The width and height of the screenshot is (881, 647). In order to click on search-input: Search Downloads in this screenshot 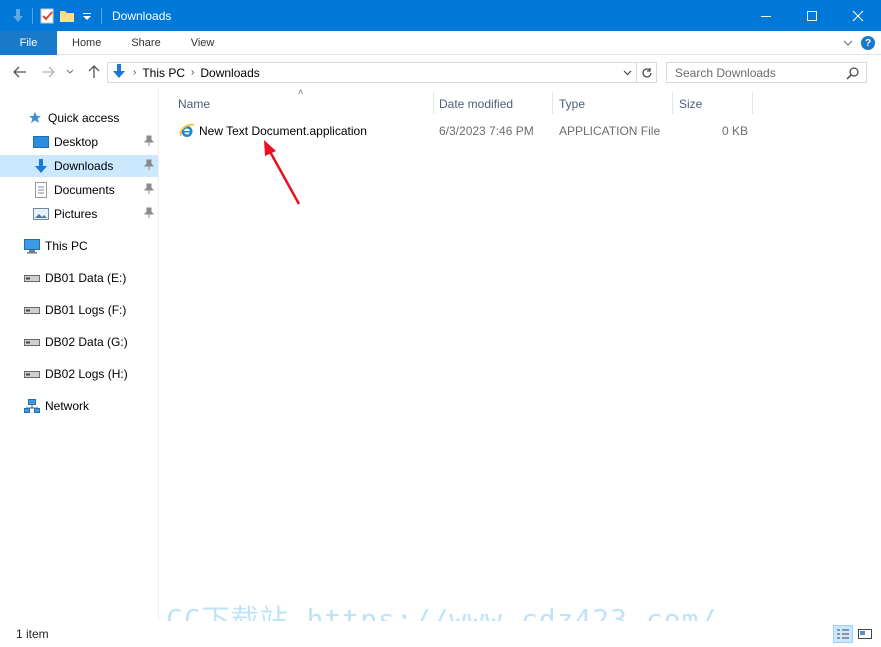, I will do `click(766, 72)`.